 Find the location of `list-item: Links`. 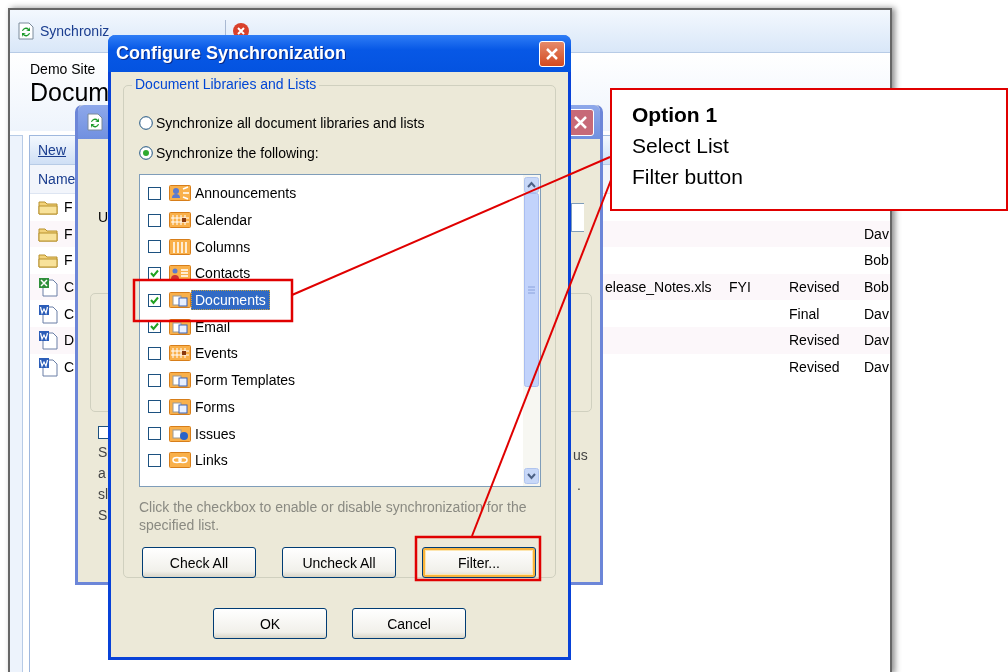

list-item: Links is located at coordinates (211, 460).